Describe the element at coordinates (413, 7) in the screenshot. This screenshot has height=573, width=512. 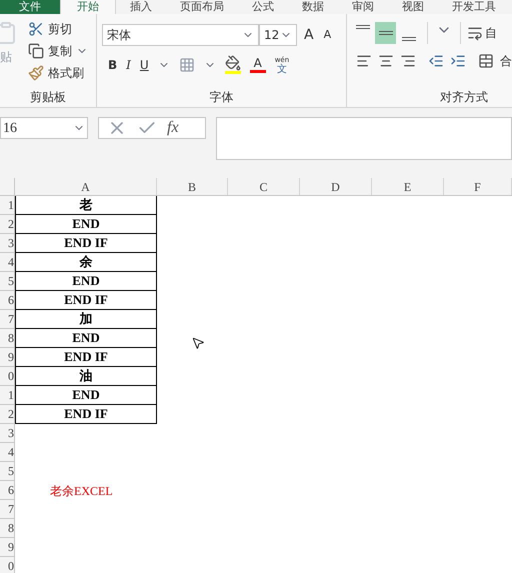
I see `ribbon-tab: 视图` at that location.